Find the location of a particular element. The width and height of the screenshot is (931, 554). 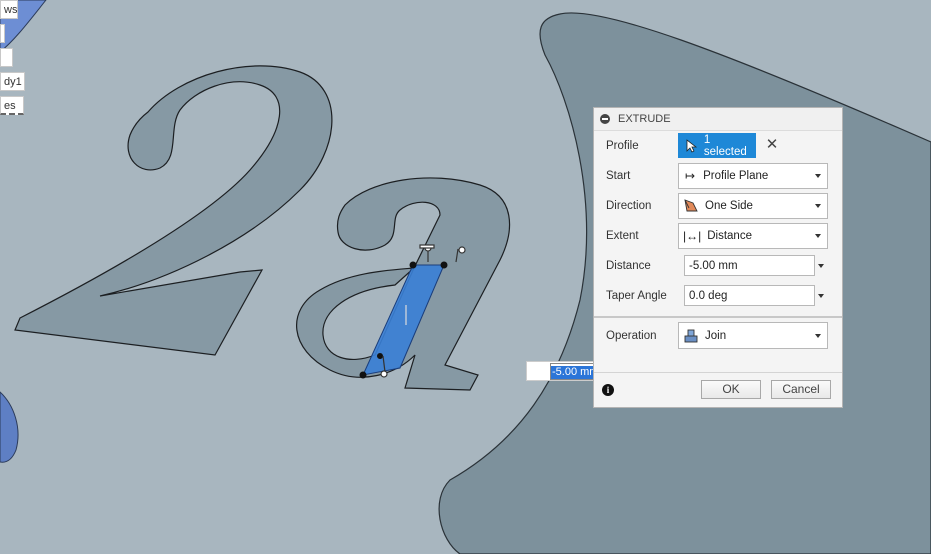

direction-value: One Side is located at coordinates (729, 206).